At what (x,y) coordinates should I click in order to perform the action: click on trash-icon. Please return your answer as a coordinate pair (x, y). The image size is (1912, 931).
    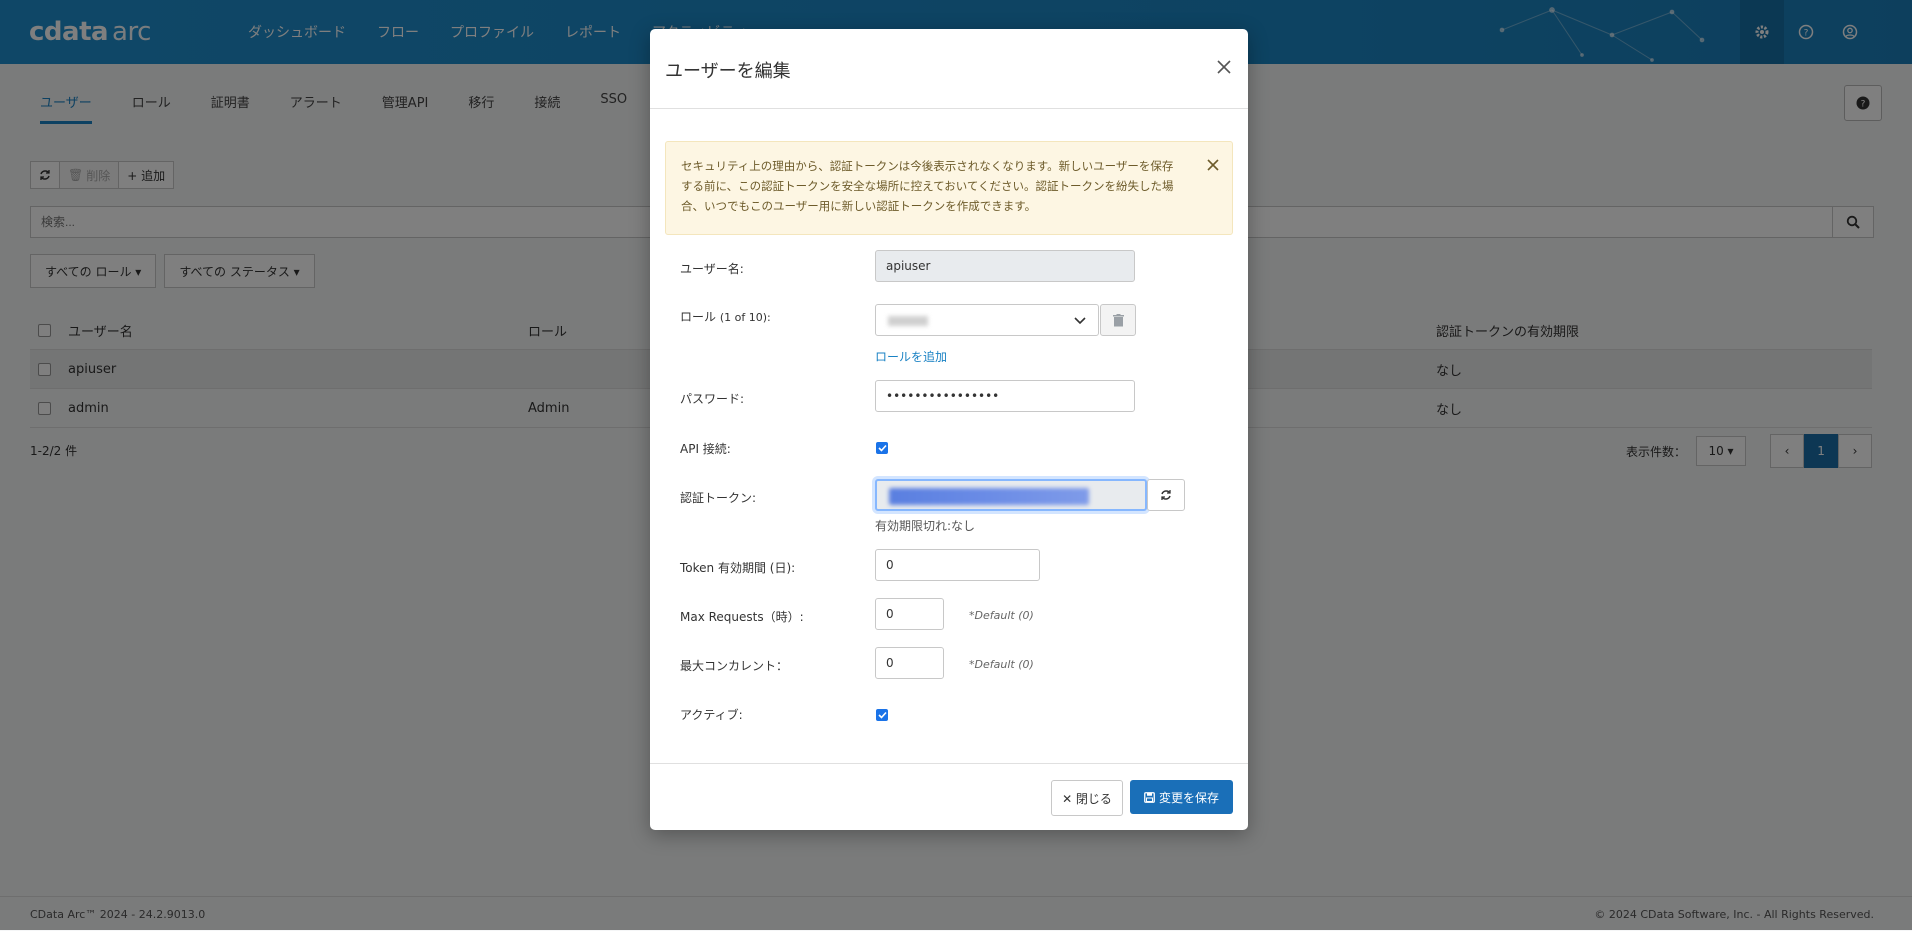
    Looking at the image, I should click on (1118, 319).